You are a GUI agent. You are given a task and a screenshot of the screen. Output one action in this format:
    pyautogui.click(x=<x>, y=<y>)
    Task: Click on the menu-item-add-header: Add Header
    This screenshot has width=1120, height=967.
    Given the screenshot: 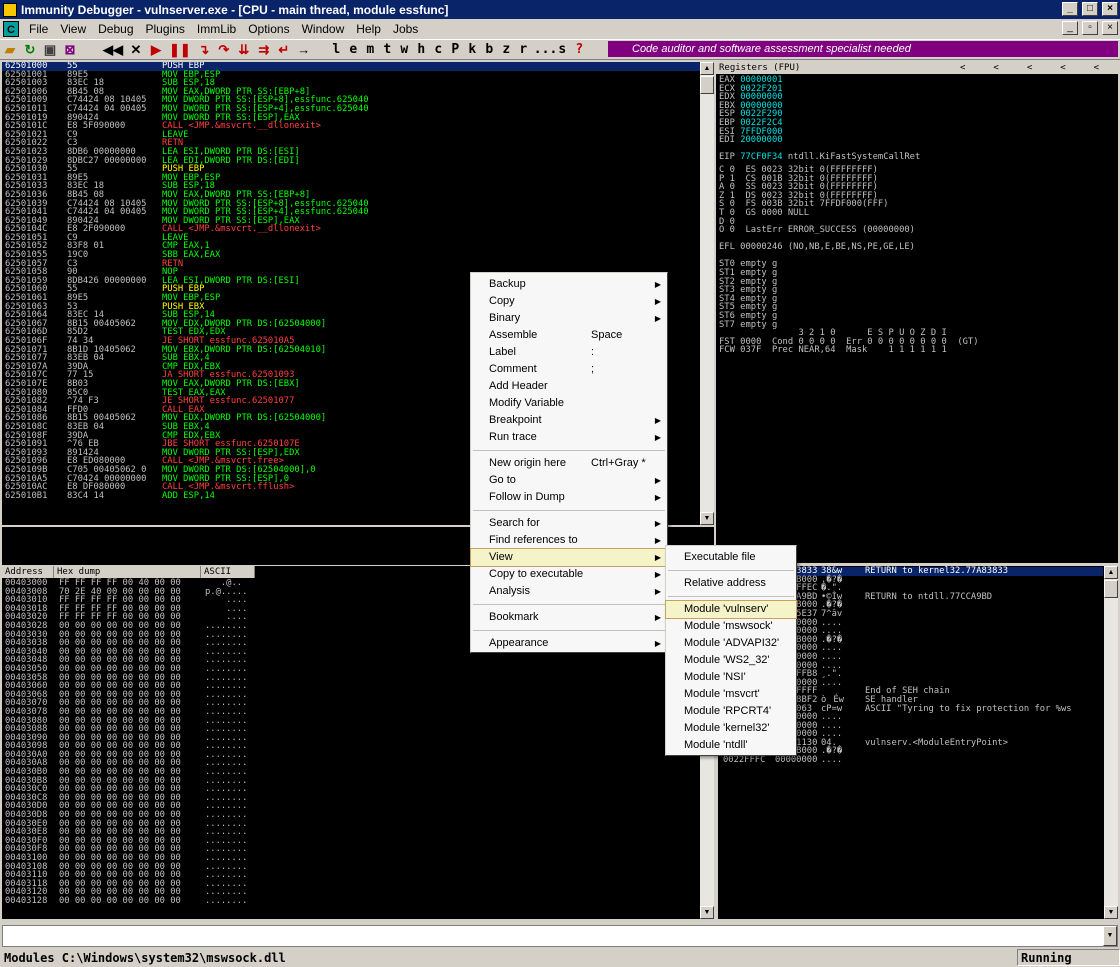 What is the action you would take?
    pyautogui.click(x=569, y=386)
    